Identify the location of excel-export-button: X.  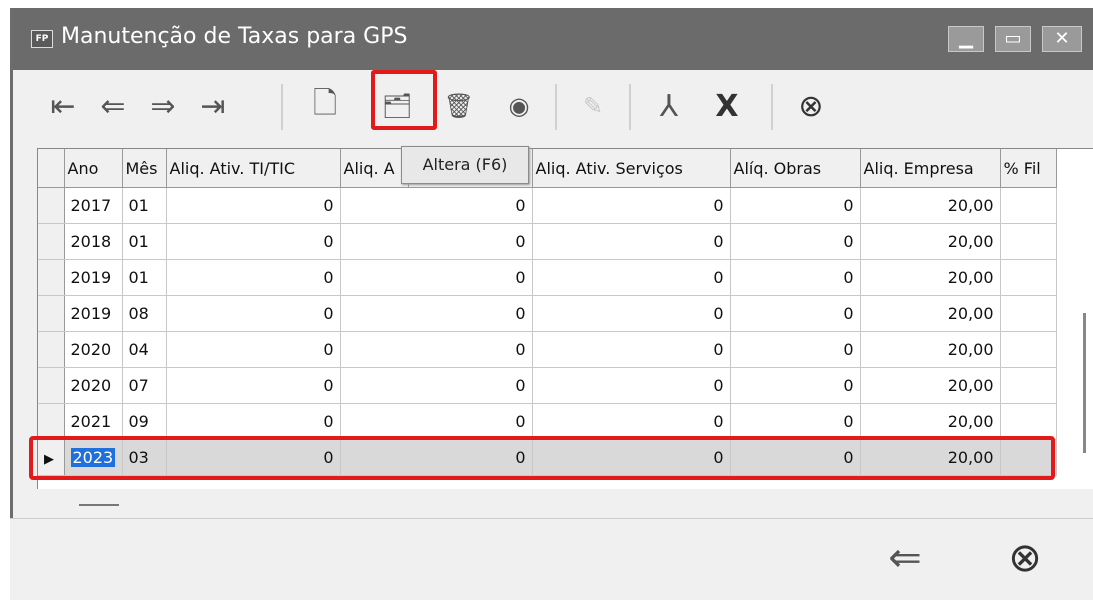
(727, 106).